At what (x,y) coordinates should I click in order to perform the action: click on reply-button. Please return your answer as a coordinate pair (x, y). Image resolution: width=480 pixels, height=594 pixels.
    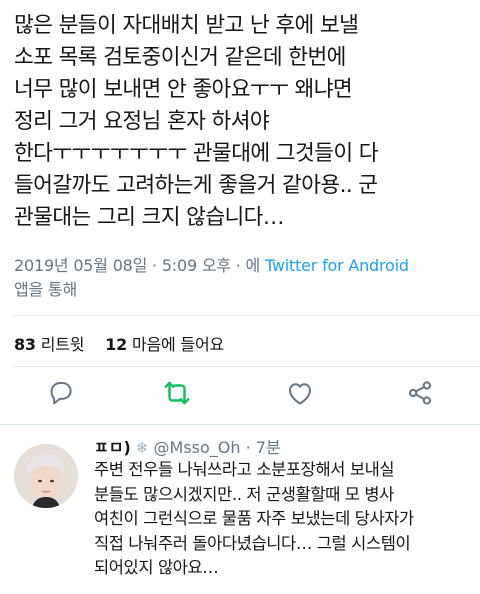
    Looking at the image, I should click on (61, 393).